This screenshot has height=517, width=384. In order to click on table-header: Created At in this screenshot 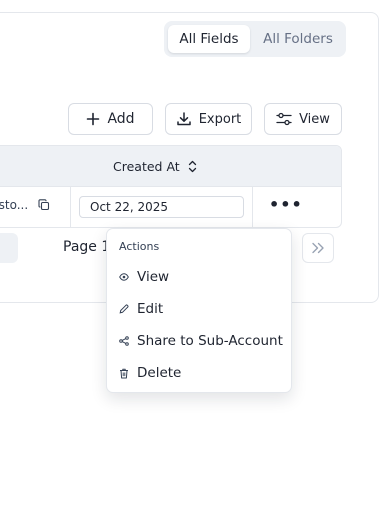, I will do `click(170, 166)`.